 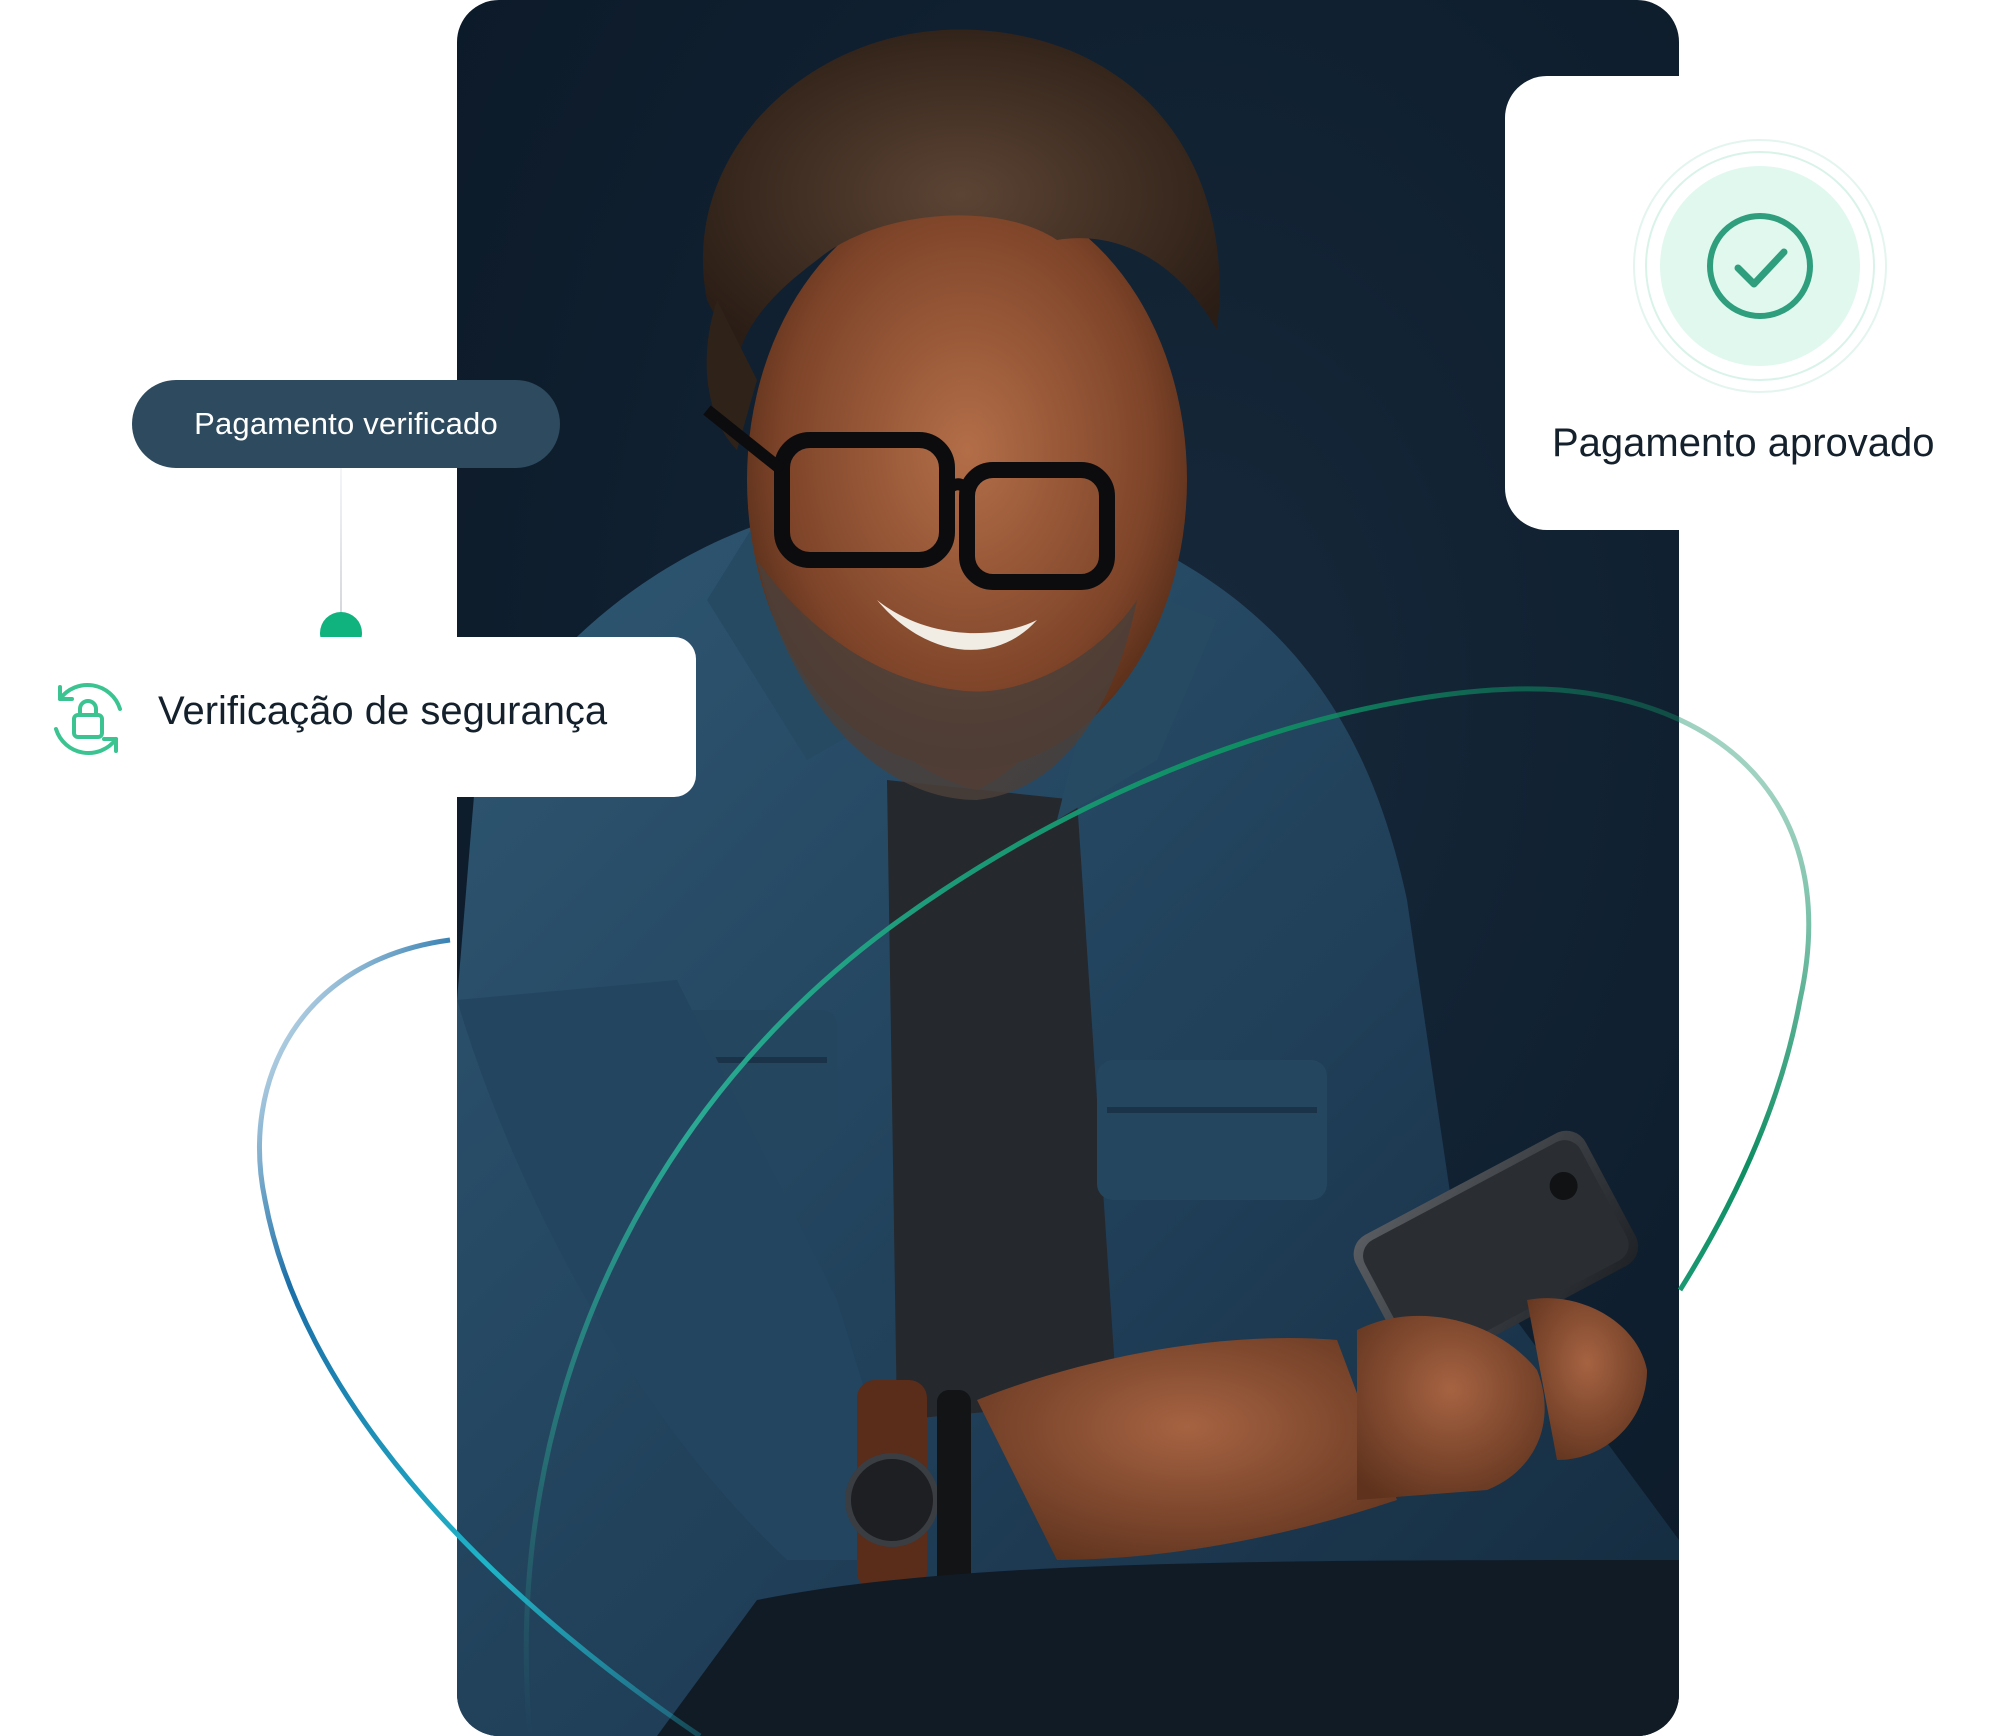 What do you see at coordinates (341, 543) in the screenshot?
I see `connector-line` at bounding box center [341, 543].